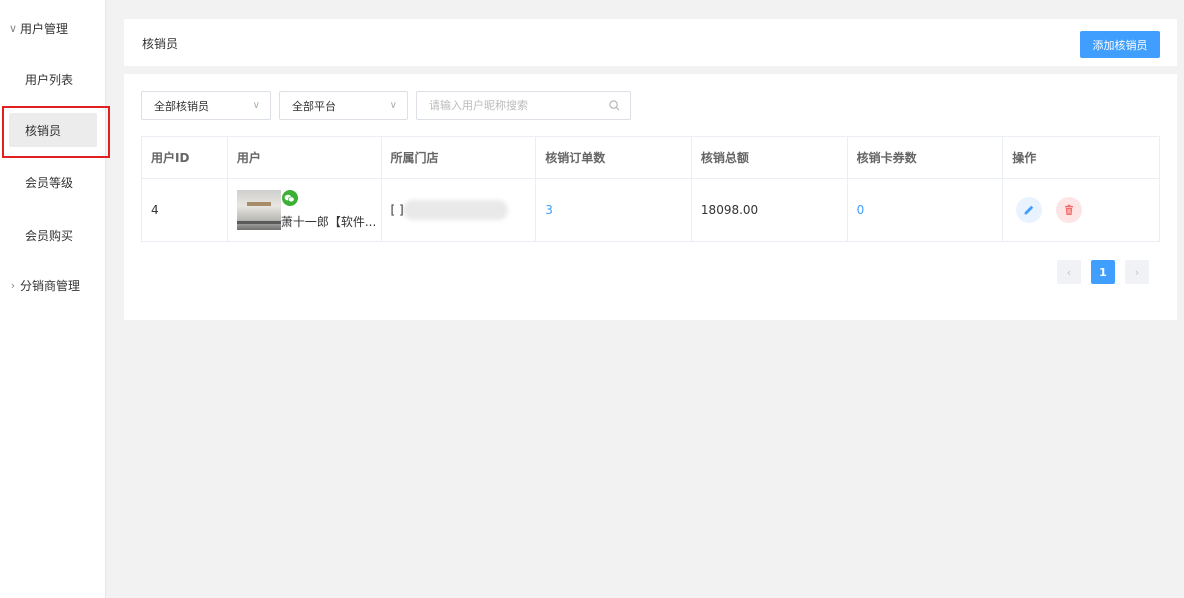  I want to click on sidebar: ∨ 用户管理 用户列表 核销员 会员等级 会员购买 › 分销商管理, so click(53, 299).